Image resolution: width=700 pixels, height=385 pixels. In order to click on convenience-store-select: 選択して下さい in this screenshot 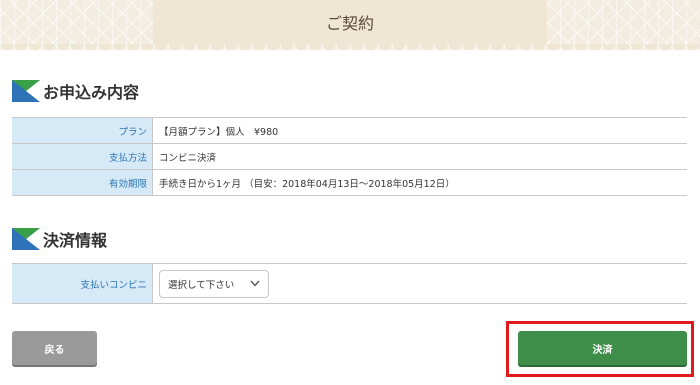, I will do `click(214, 283)`.